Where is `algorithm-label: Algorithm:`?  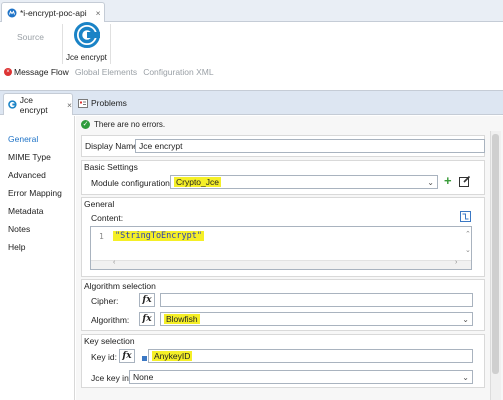 algorithm-label: Algorithm: is located at coordinates (110, 320).